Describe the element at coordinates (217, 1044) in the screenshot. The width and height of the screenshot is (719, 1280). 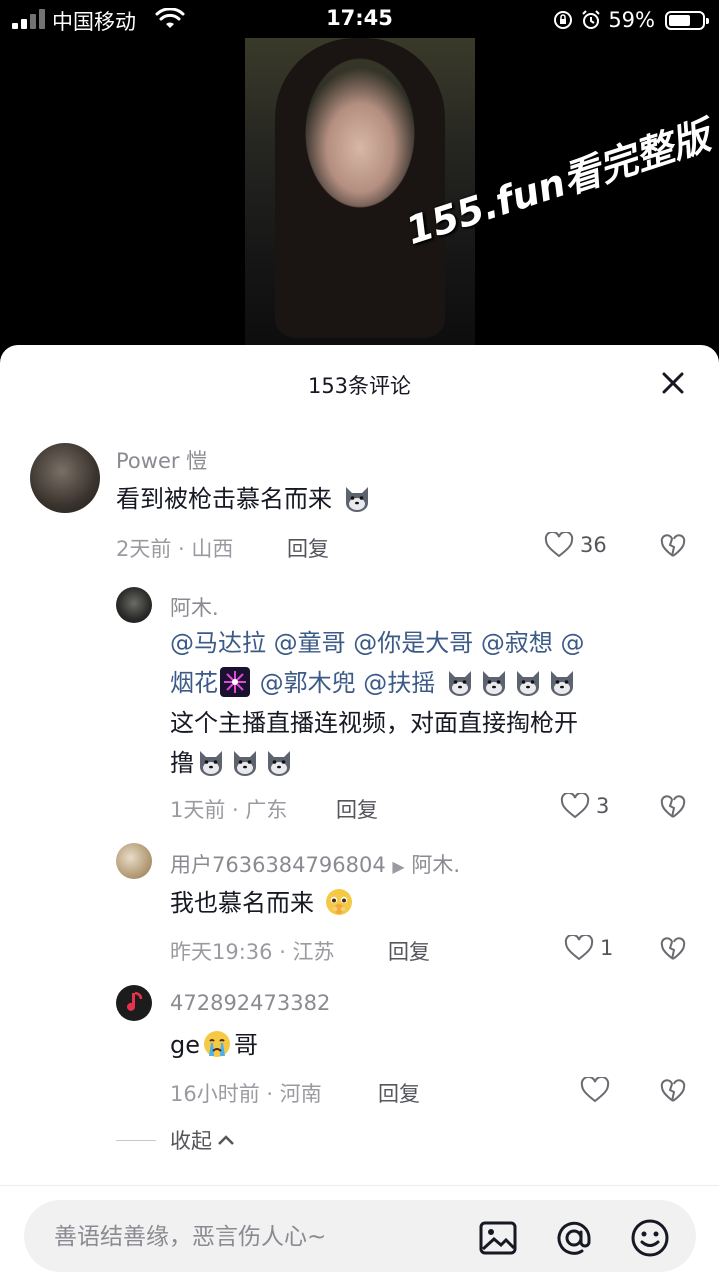
I see `crying-emoji-icon` at that location.